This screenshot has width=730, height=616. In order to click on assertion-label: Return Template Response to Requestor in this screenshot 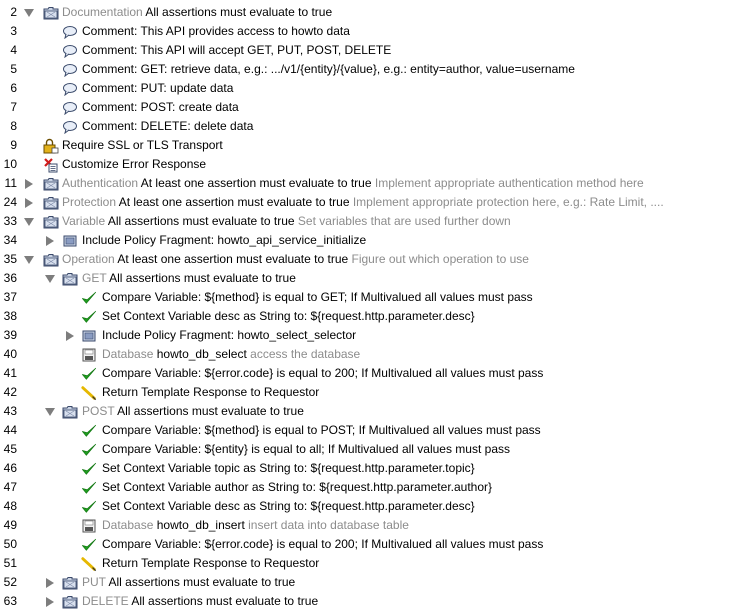, I will do `click(210, 563)`.